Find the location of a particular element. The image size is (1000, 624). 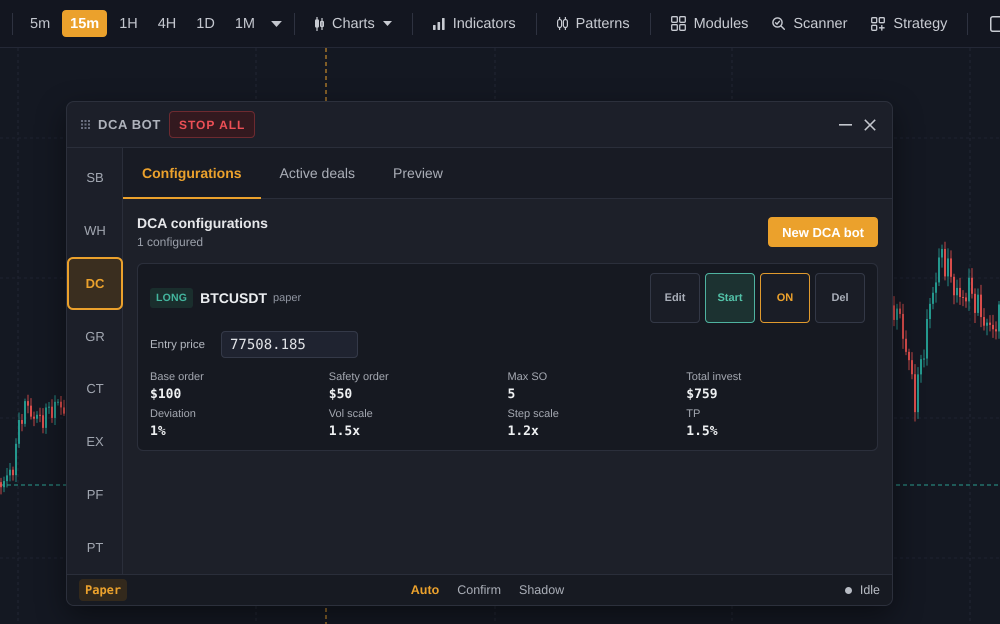

grid-icon is located at coordinates (678, 23).